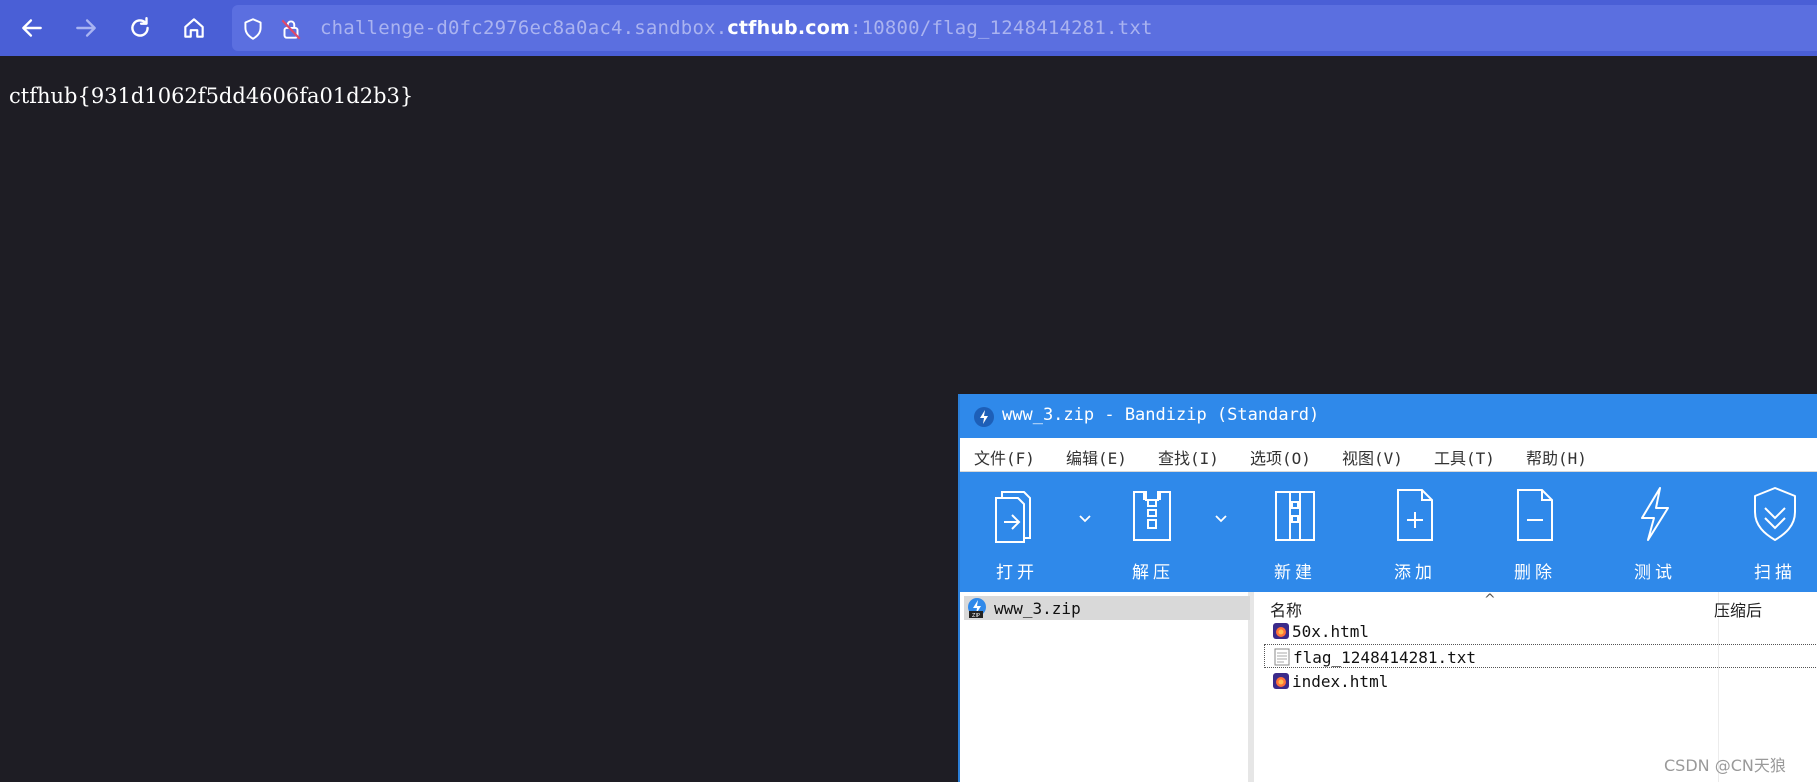 The height and width of the screenshot is (782, 1817). What do you see at coordinates (1556, 457) in the screenshot?
I see `menu-help: 帮助(H)` at bounding box center [1556, 457].